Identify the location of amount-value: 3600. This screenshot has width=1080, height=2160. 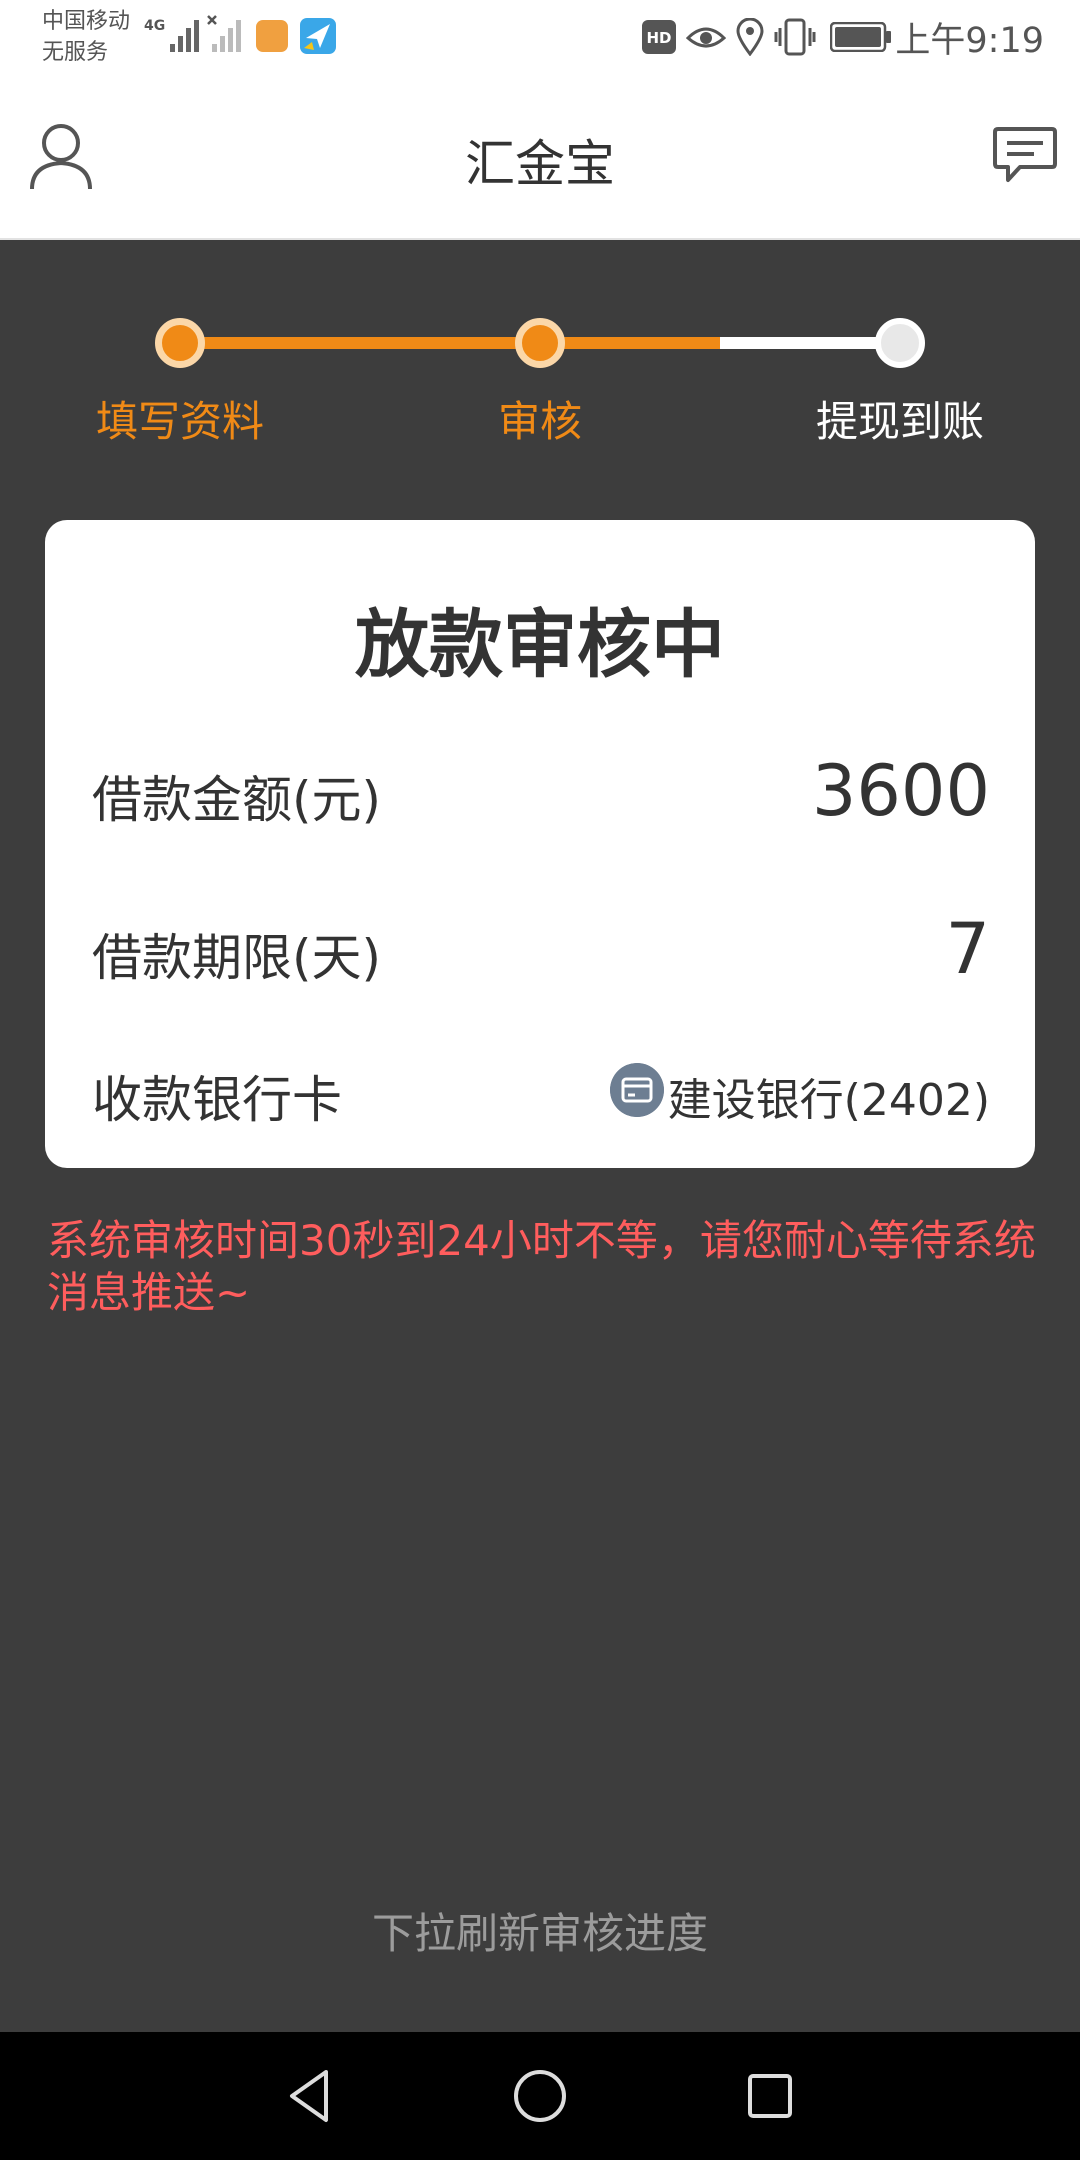
(900, 791).